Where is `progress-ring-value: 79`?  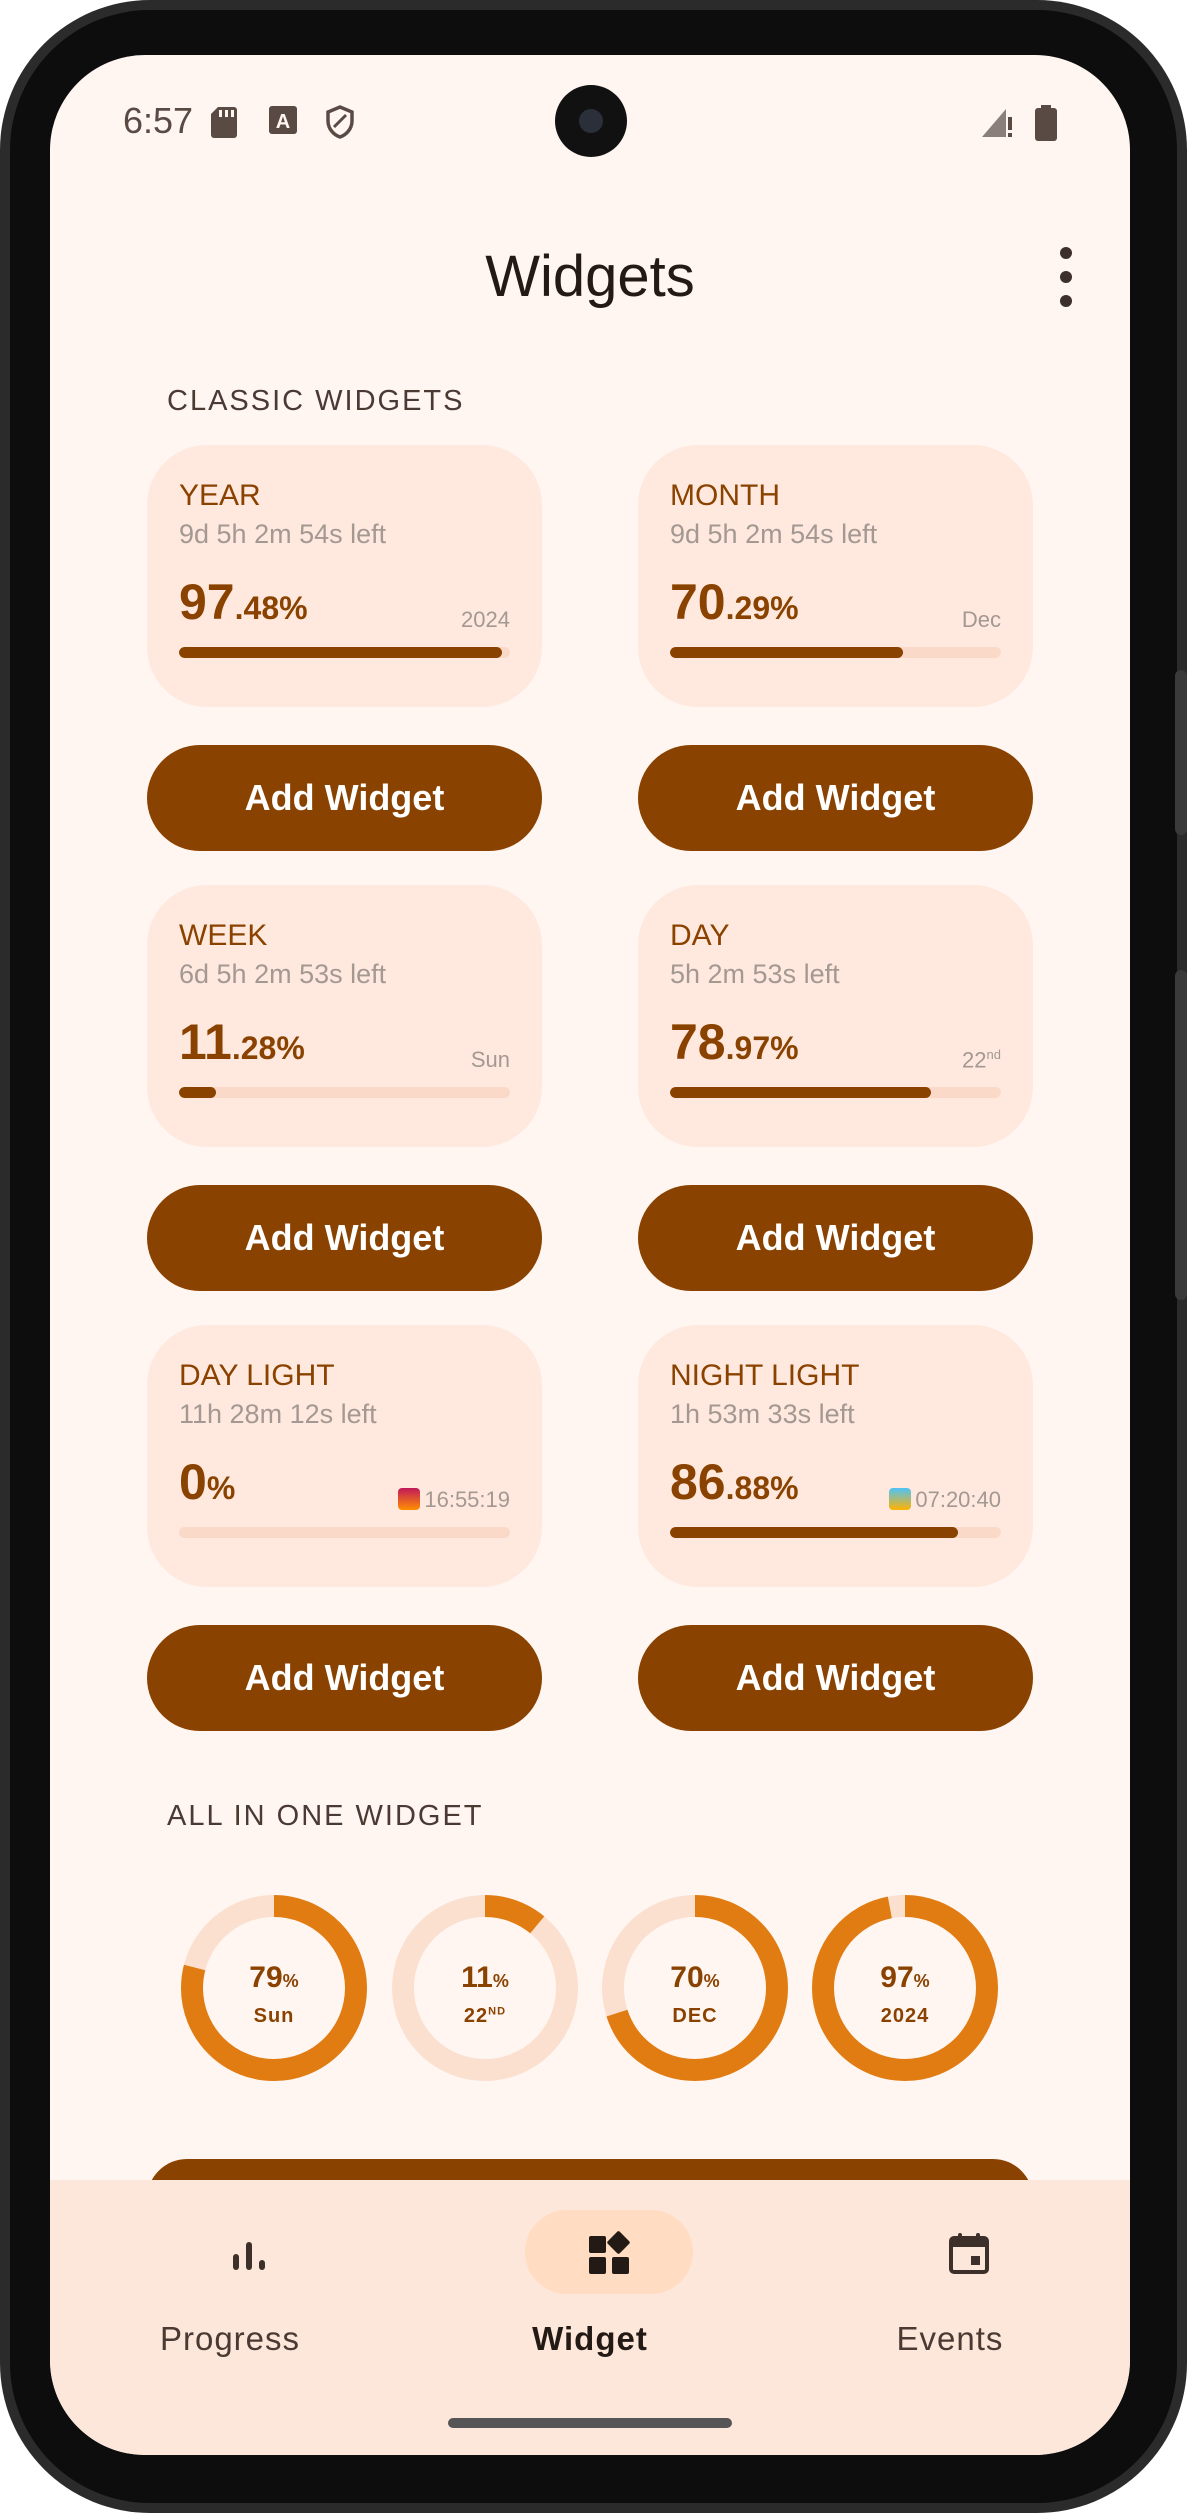
progress-ring-value: 79 is located at coordinates (266, 1977).